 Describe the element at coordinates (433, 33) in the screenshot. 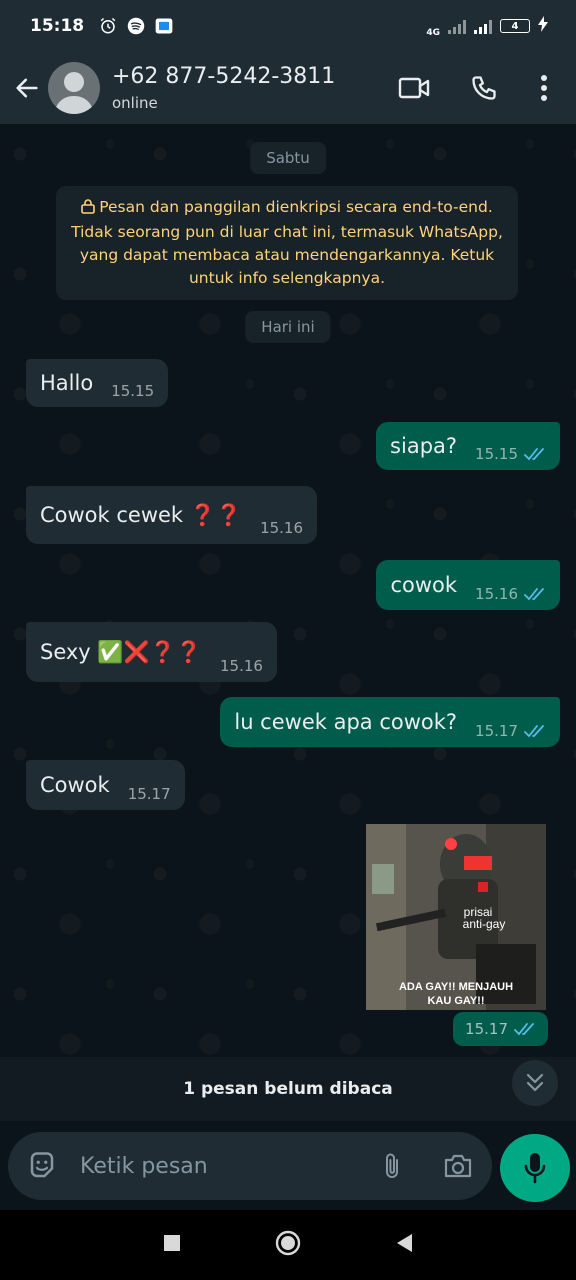

I see `network-type-label: 4G` at that location.